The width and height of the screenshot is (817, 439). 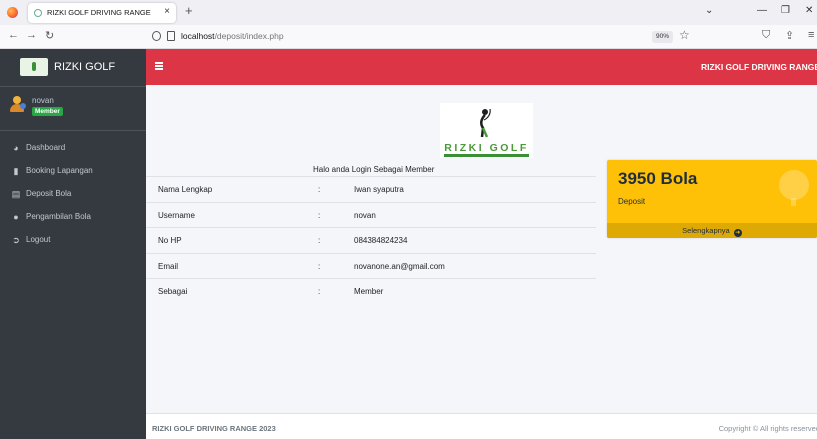 I want to click on row-value: novanone.an@gmail.com, so click(x=399, y=266).